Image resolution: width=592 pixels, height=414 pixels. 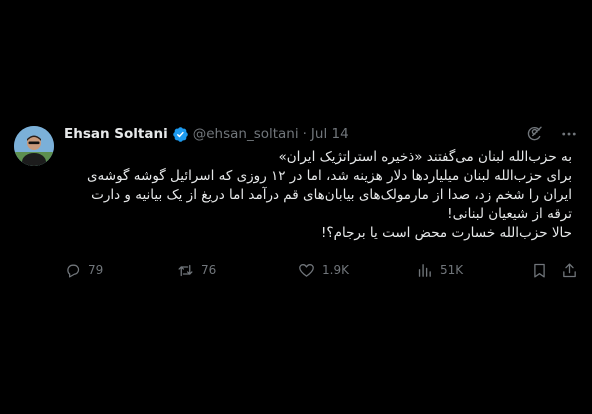 I want to click on tweet-top-actions, so click(x=552, y=134).